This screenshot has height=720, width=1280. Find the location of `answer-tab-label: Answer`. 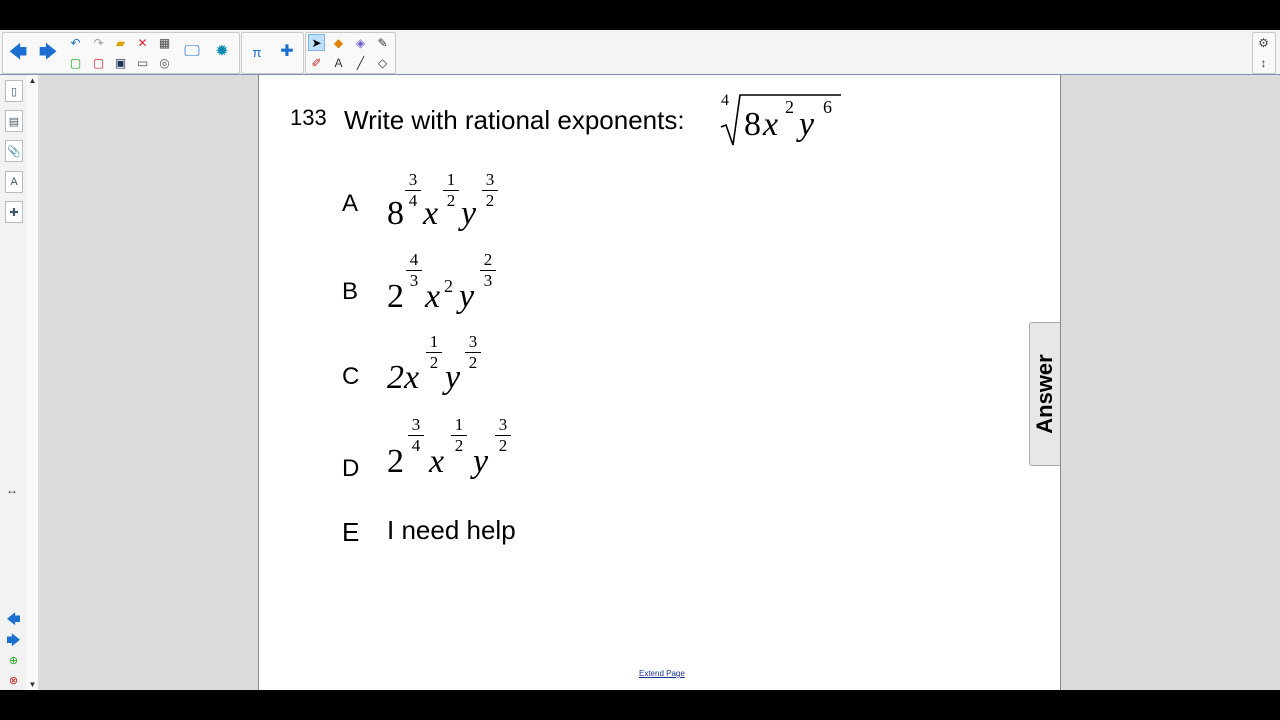

answer-tab-label: Answer is located at coordinates (1044, 394).